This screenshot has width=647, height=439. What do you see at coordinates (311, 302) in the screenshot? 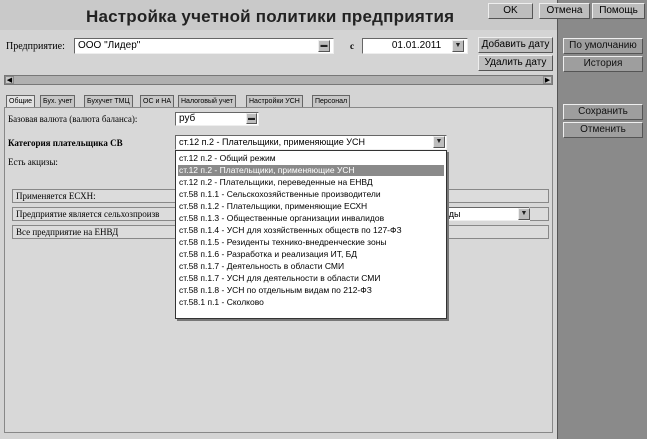
I see `dropdown-option: ст.58.1 п.1 - Сколково` at bounding box center [311, 302].